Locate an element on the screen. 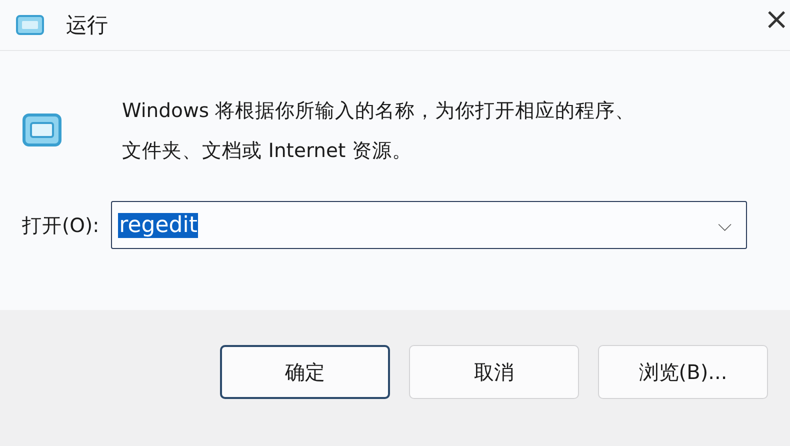  run-icon is located at coordinates (42, 130).